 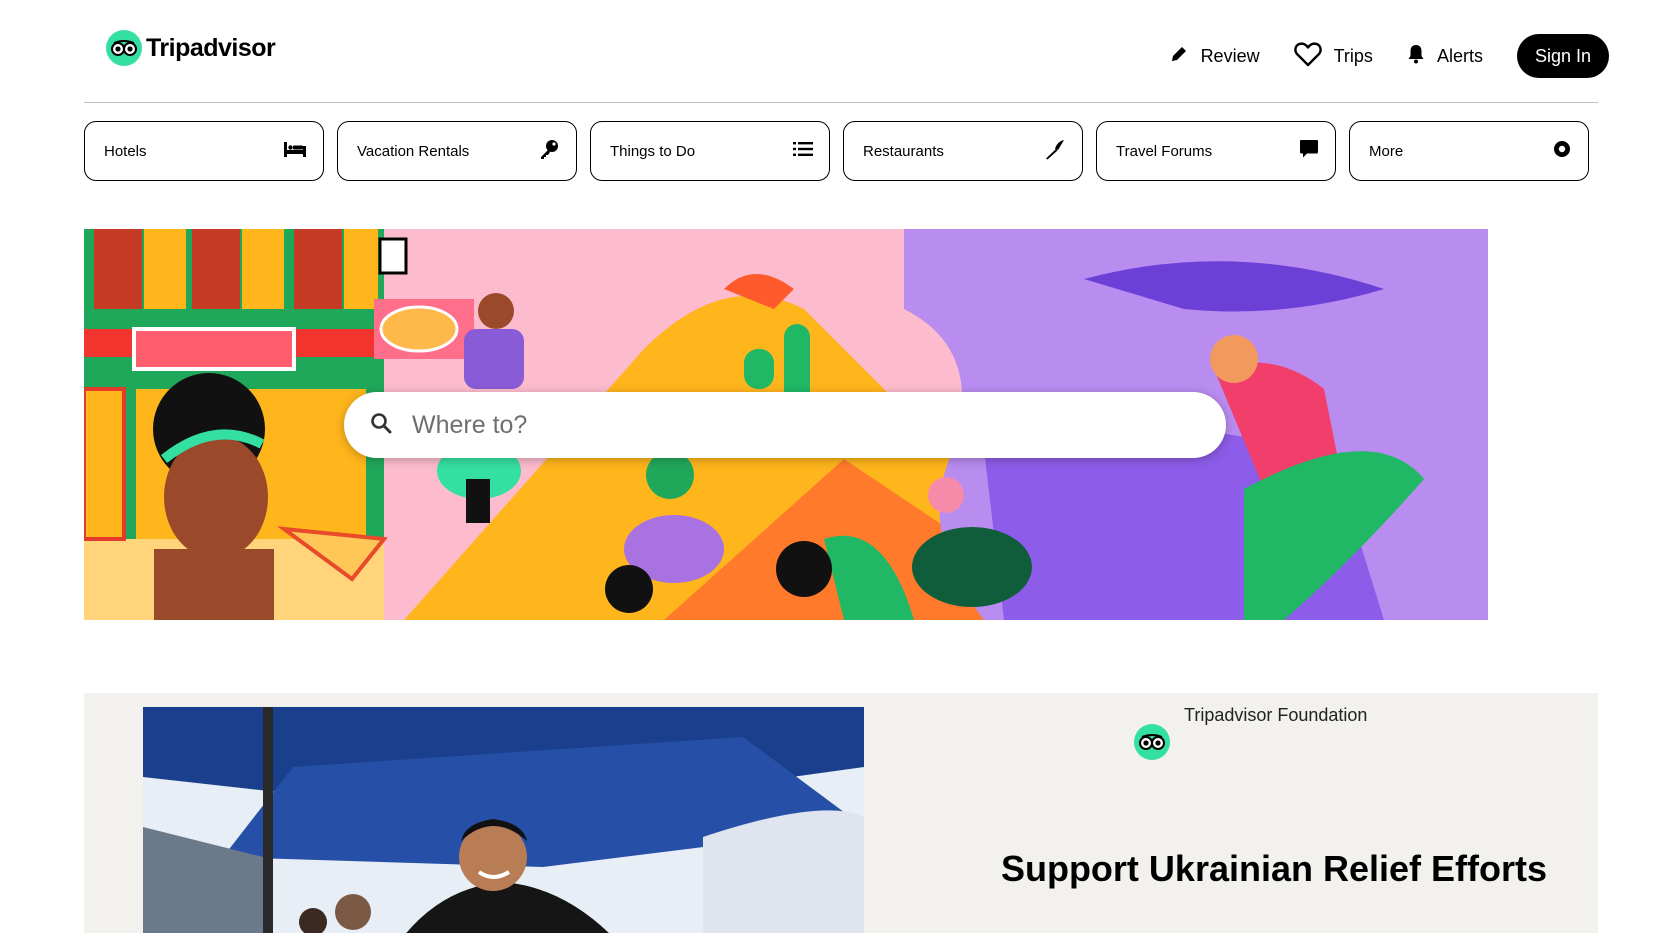 I want to click on circle-dot-icon, so click(x=1562, y=151).